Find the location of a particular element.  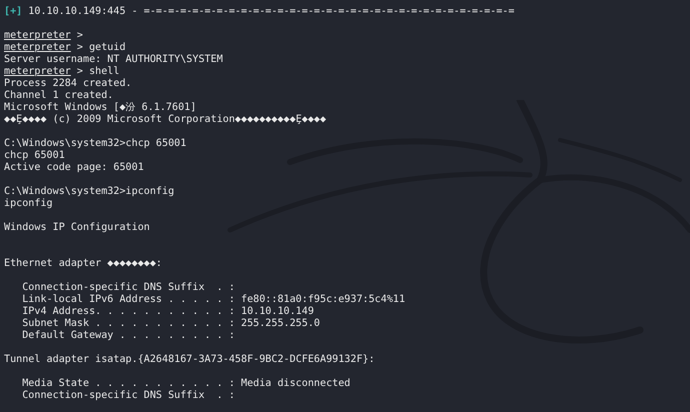

terminal-line: chcp 65001 is located at coordinates (34, 156).